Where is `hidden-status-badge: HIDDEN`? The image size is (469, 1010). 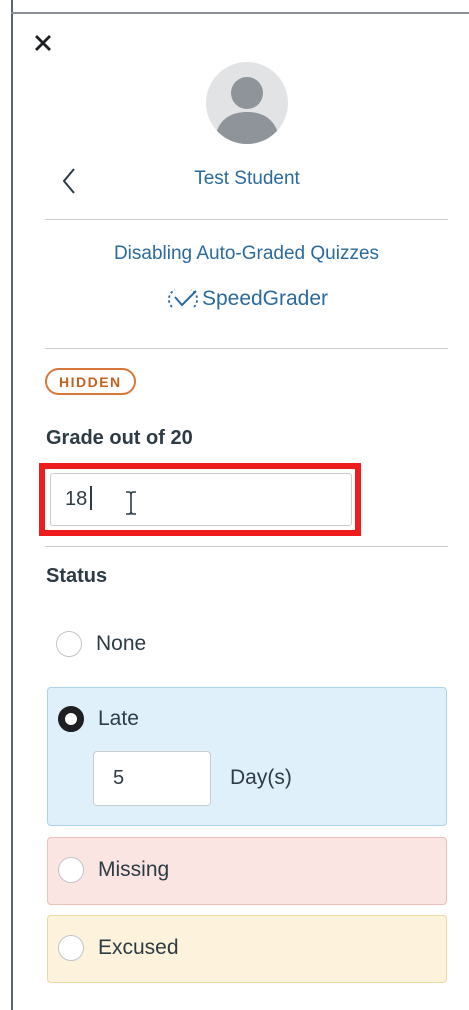 hidden-status-badge: HIDDEN is located at coordinates (90, 381).